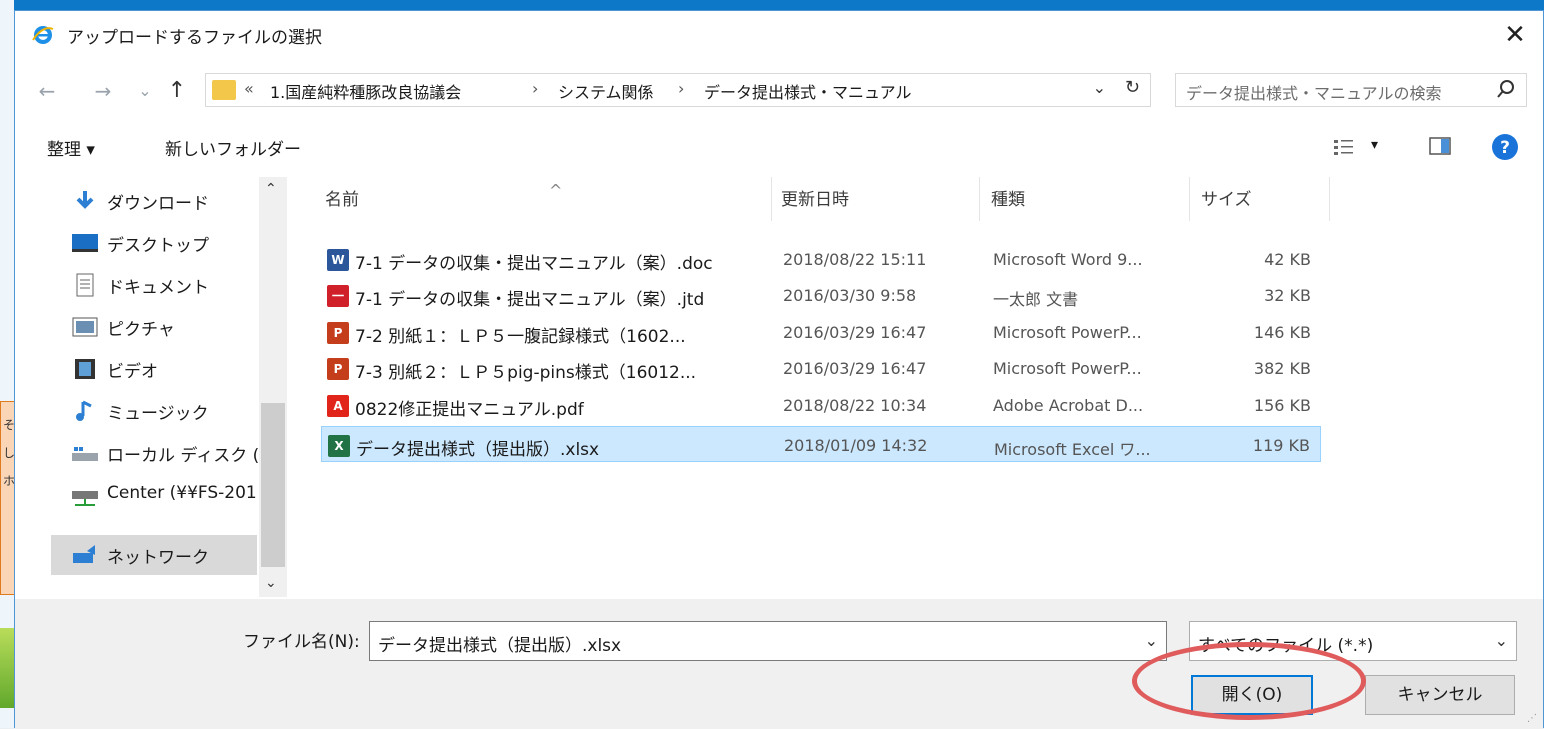 This screenshot has height=729, width=1544. I want to click on breadcrumb-item: システム関係, so click(606, 91).